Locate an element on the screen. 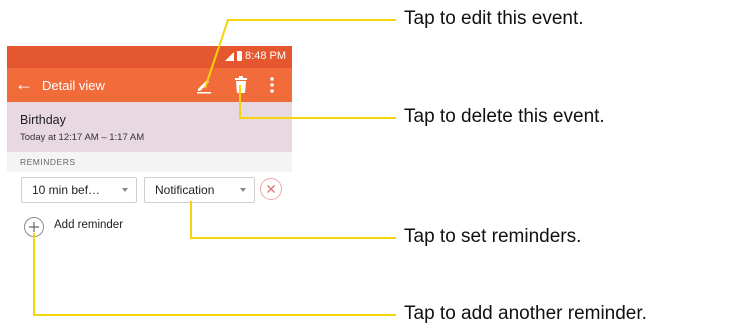 This screenshot has width=755, height=330. callout-line-delete is located at coordinates (317, 102).